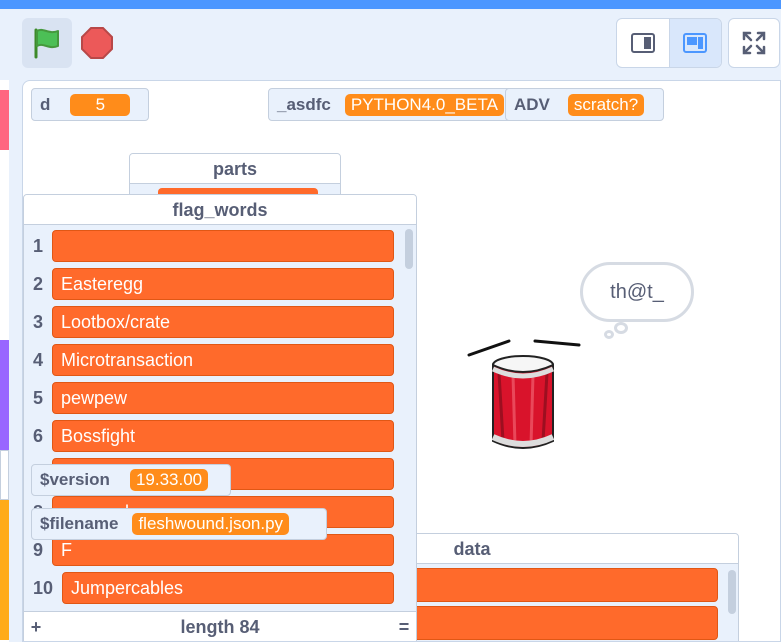 This screenshot has width=781, height=642. I want to click on monitor-adv: ADV scratch?, so click(584, 104).